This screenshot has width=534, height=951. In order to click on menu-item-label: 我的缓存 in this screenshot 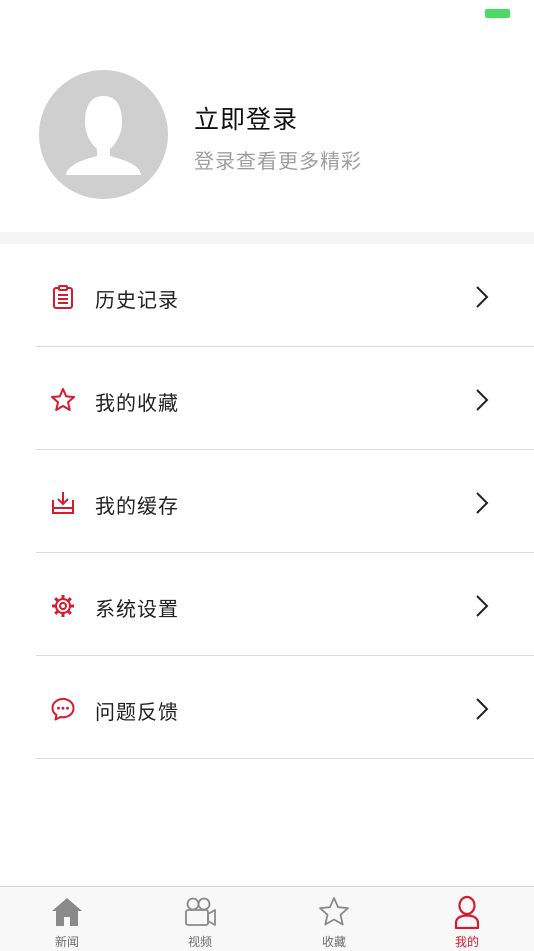, I will do `click(137, 506)`.